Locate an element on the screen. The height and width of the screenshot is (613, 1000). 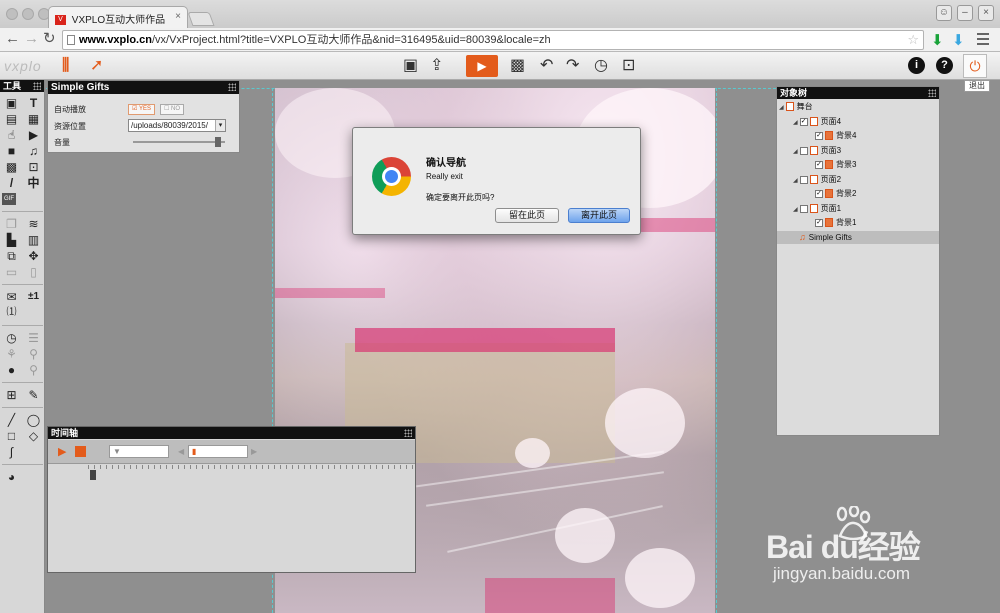
frame-icon: ⊡ is located at coordinates (33, 167).